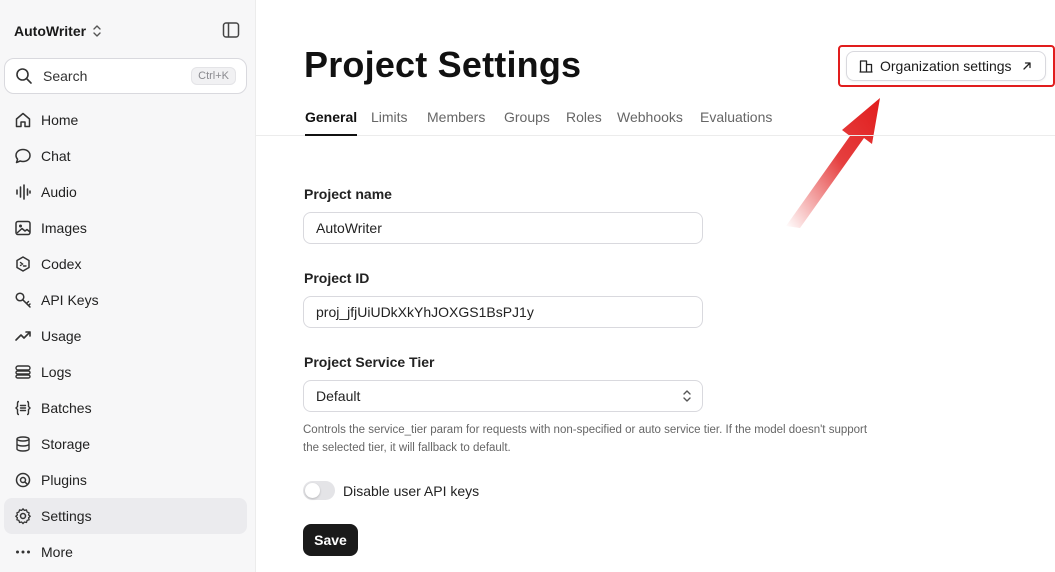  I want to click on more-icon, so click(23, 552).